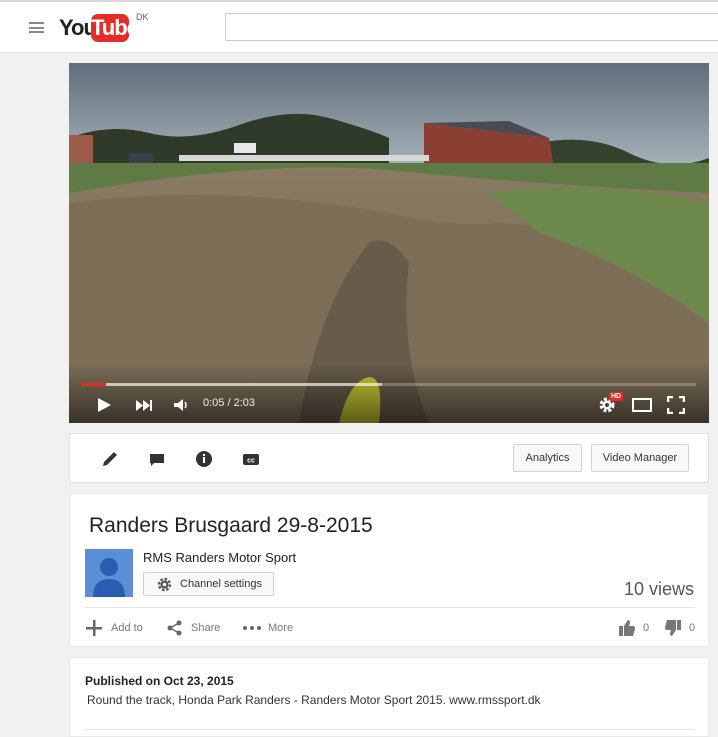 The height and width of the screenshot is (737, 718). Describe the element at coordinates (673, 628) in the screenshot. I see `dislike-icon` at that location.